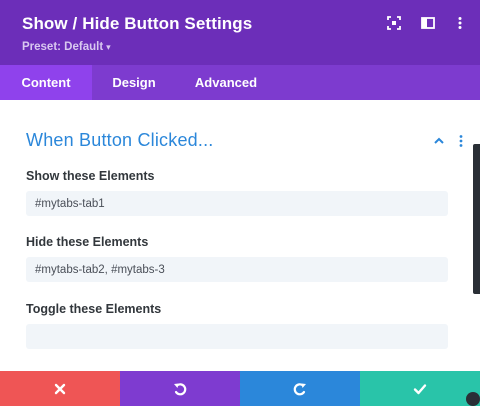 Image resolution: width=480 pixels, height=406 pixels. I want to click on sidebar-toggle-icon, so click(428, 23).